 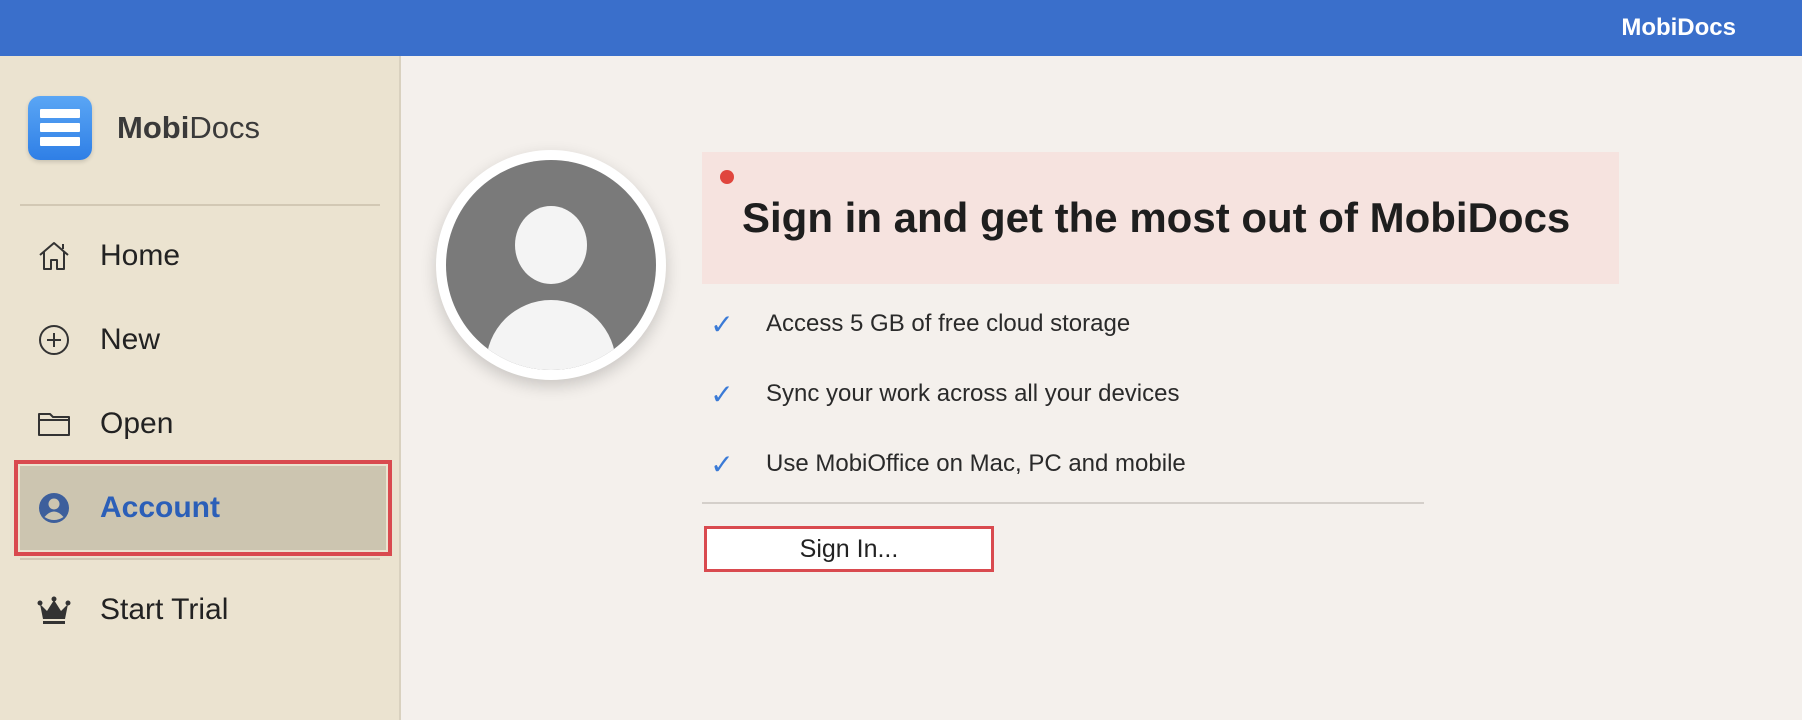 What do you see at coordinates (901, 28) in the screenshot?
I see `title-bar: MobiDocs` at bounding box center [901, 28].